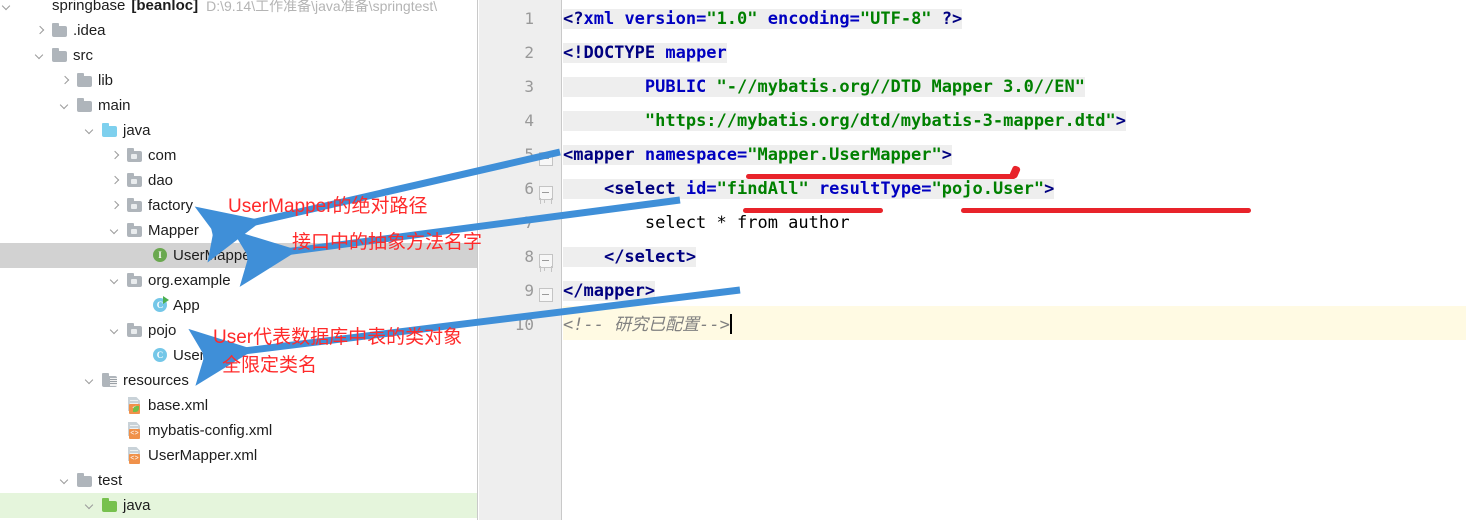 This screenshot has height=520, width=1466. I want to click on code-line-8: </select>, so click(630, 257).